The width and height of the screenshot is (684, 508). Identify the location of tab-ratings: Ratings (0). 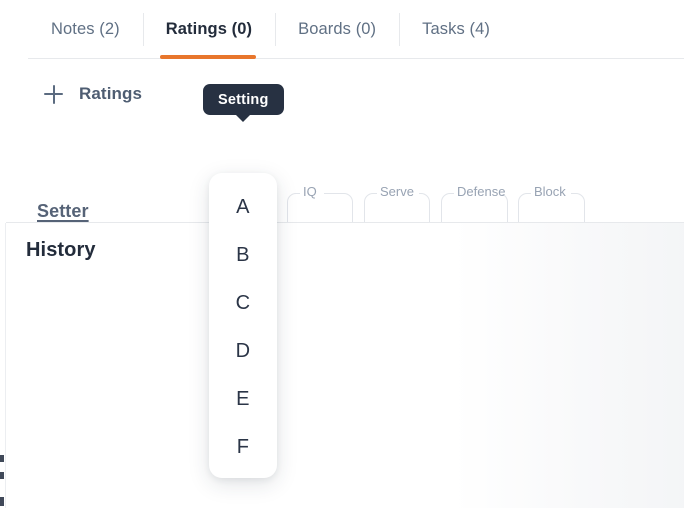
(208, 29).